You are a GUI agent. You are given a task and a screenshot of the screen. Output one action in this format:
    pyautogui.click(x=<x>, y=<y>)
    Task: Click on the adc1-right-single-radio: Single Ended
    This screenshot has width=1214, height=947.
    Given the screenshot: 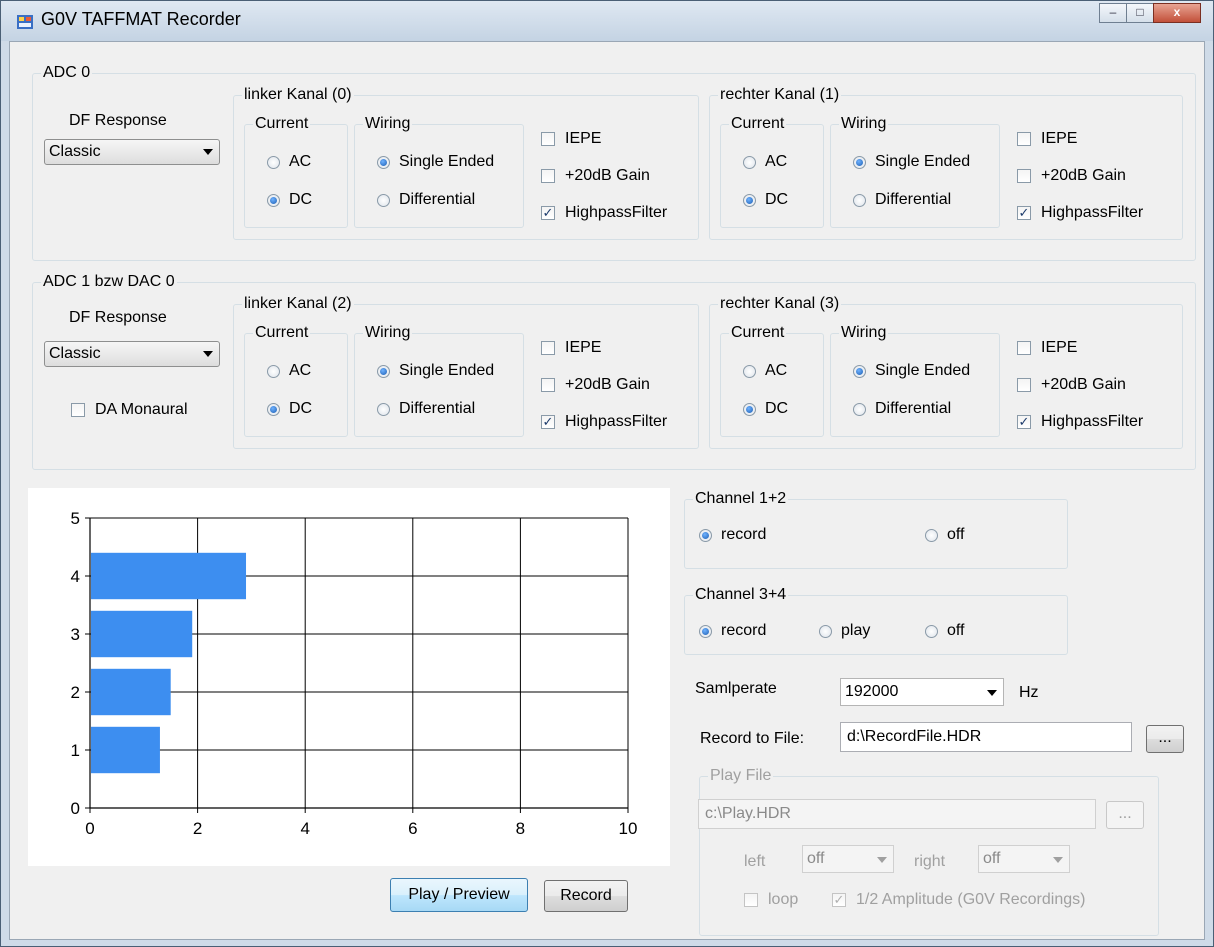 What is the action you would take?
    pyautogui.click(x=911, y=371)
    